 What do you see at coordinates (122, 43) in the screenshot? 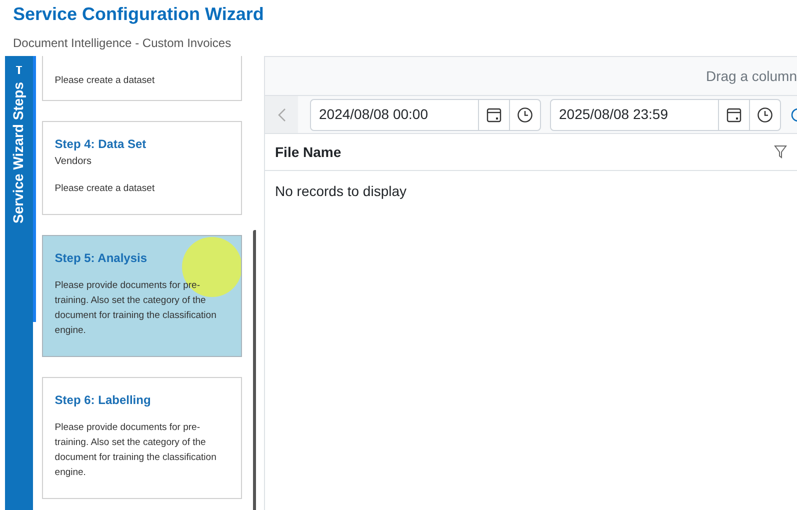
I see `page-subtitle: Document Intelligence - Custom Invoices` at bounding box center [122, 43].